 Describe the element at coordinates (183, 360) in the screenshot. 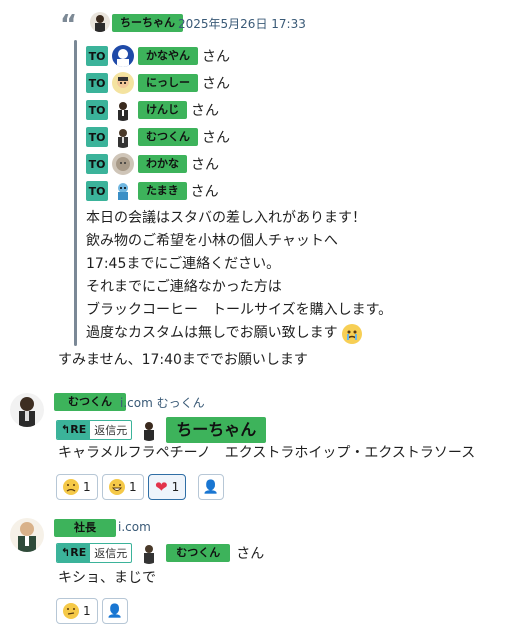

I see `reply-text: すみません、17:40まででお願いします` at that location.